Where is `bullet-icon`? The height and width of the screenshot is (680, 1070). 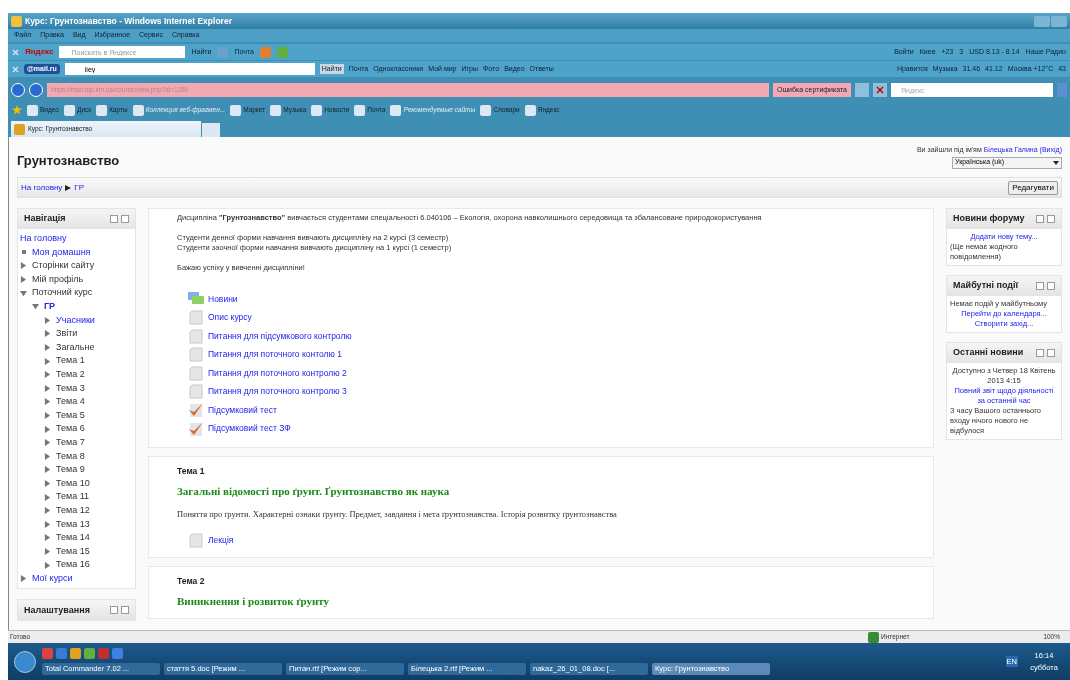 bullet-icon is located at coordinates (24, 252).